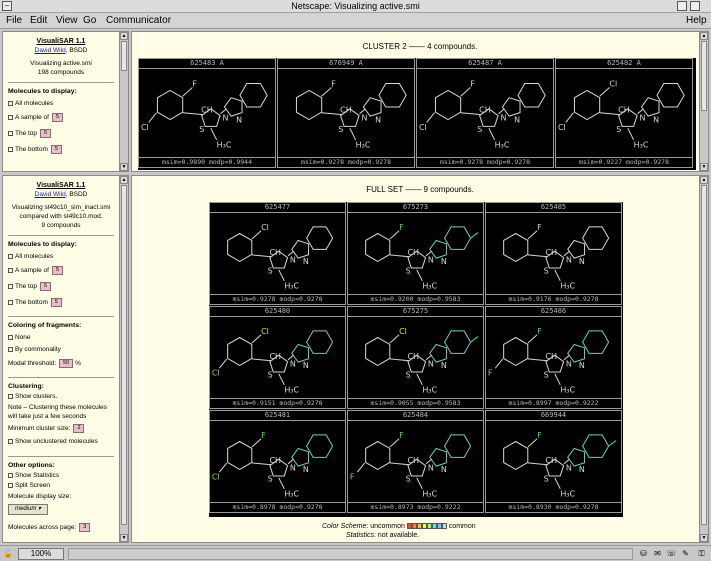 The image size is (711, 561). What do you see at coordinates (553, 253) in the screenshot?
I see `molecule-cell: 625485 F CH S N N H₃C msim=0.9176 modp=0.9278` at bounding box center [553, 253].